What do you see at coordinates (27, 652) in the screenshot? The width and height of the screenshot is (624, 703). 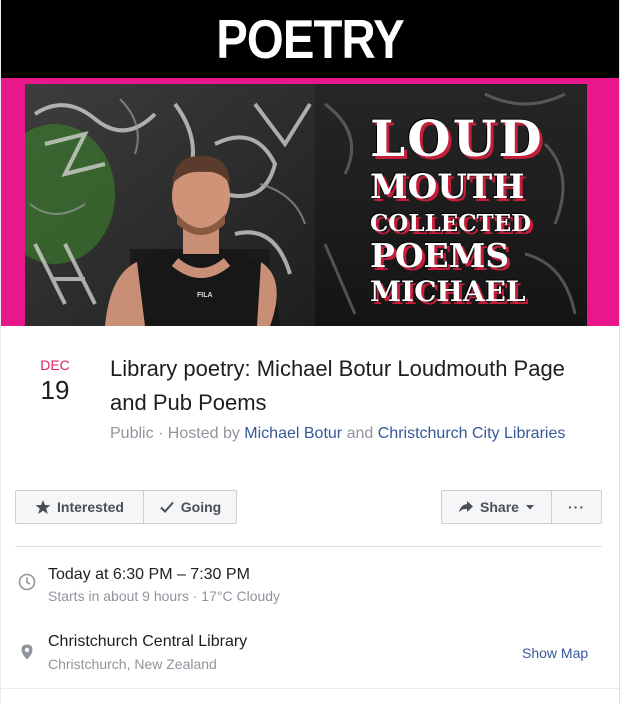 I see `map-pin-icon` at bounding box center [27, 652].